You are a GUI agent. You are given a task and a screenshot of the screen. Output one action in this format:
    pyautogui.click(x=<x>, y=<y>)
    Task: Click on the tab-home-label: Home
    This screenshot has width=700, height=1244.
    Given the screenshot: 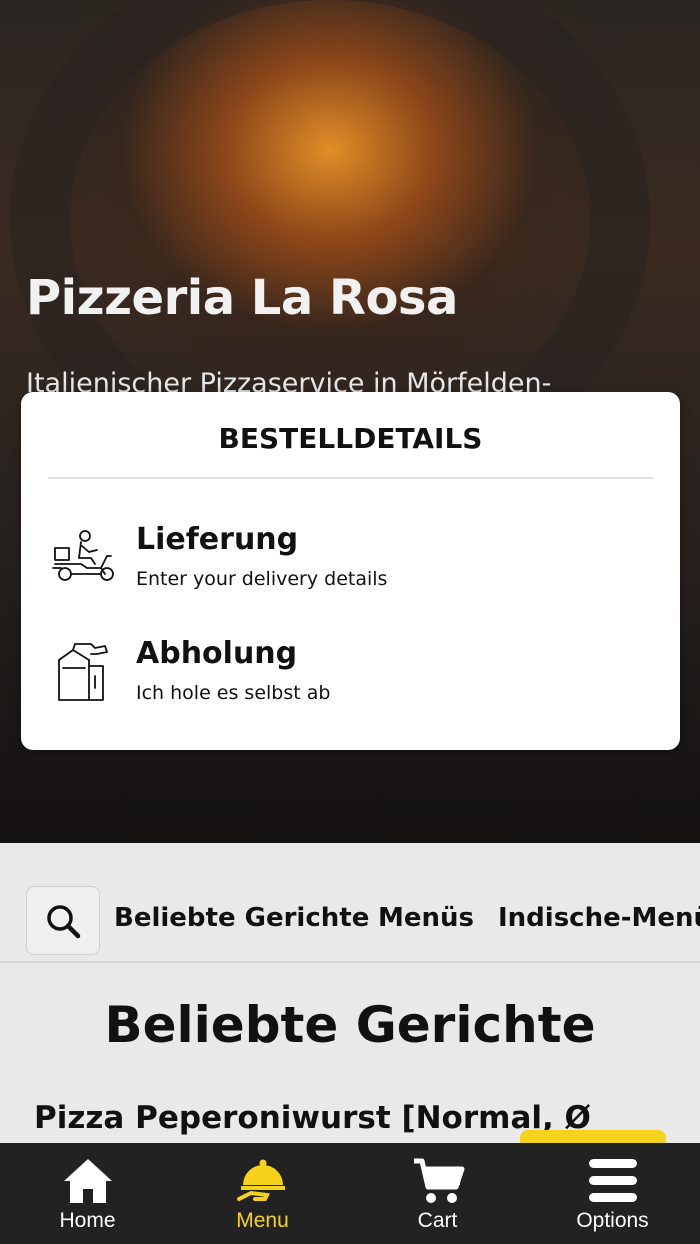 What is the action you would take?
    pyautogui.click(x=87, y=1220)
    